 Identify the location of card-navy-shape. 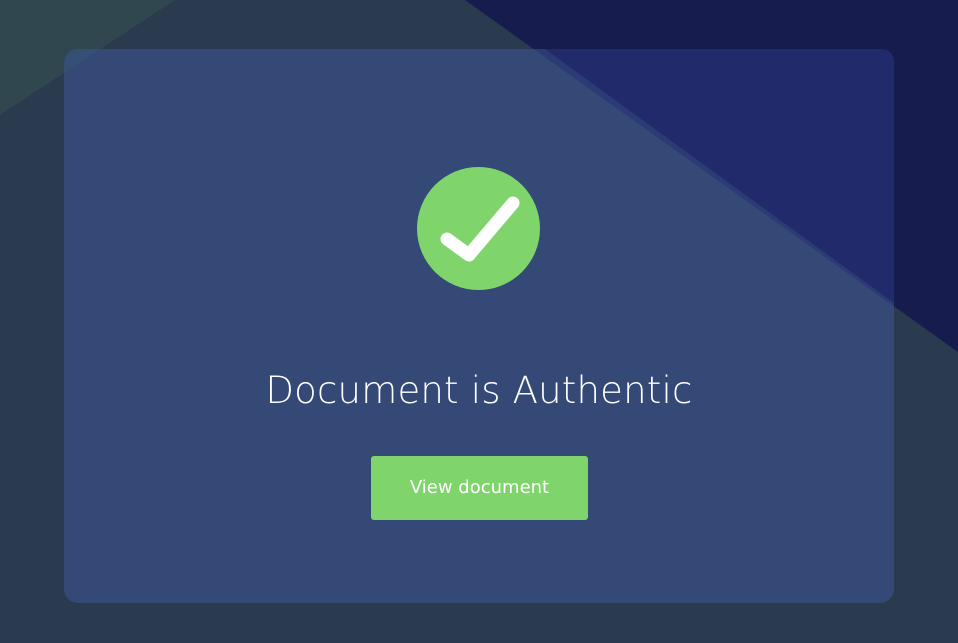
(719, 176).